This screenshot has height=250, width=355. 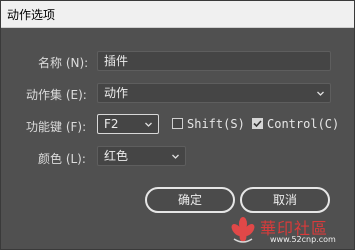 What do you see at coordinates (141, 156) in the screenshot?
I see `color-select: 红色` at bounding box center [141, 156].